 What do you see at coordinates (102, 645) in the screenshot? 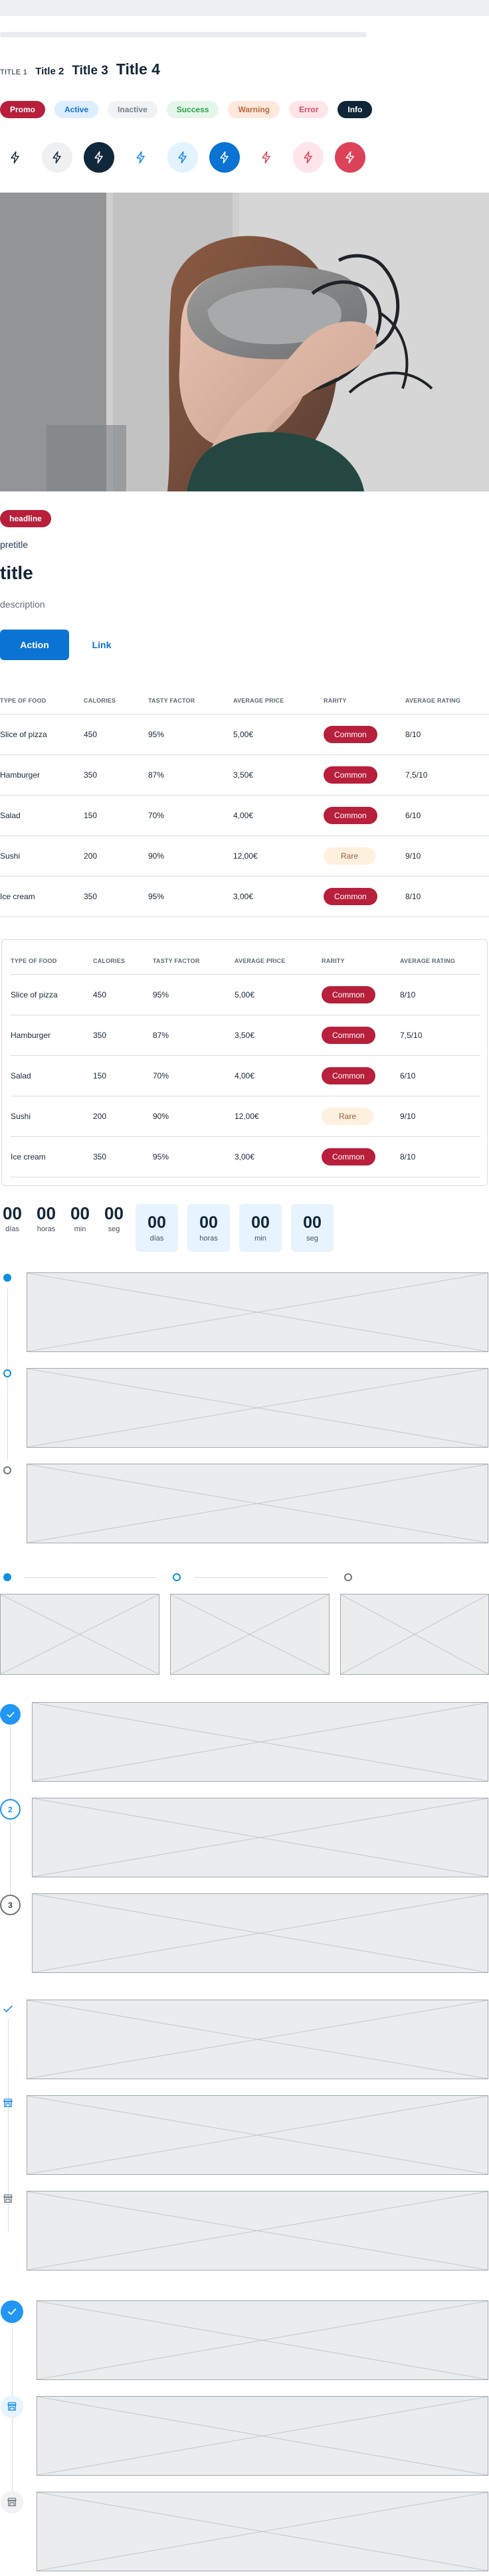
I see `link-action-button: Link` at bounding box center [102, 645].